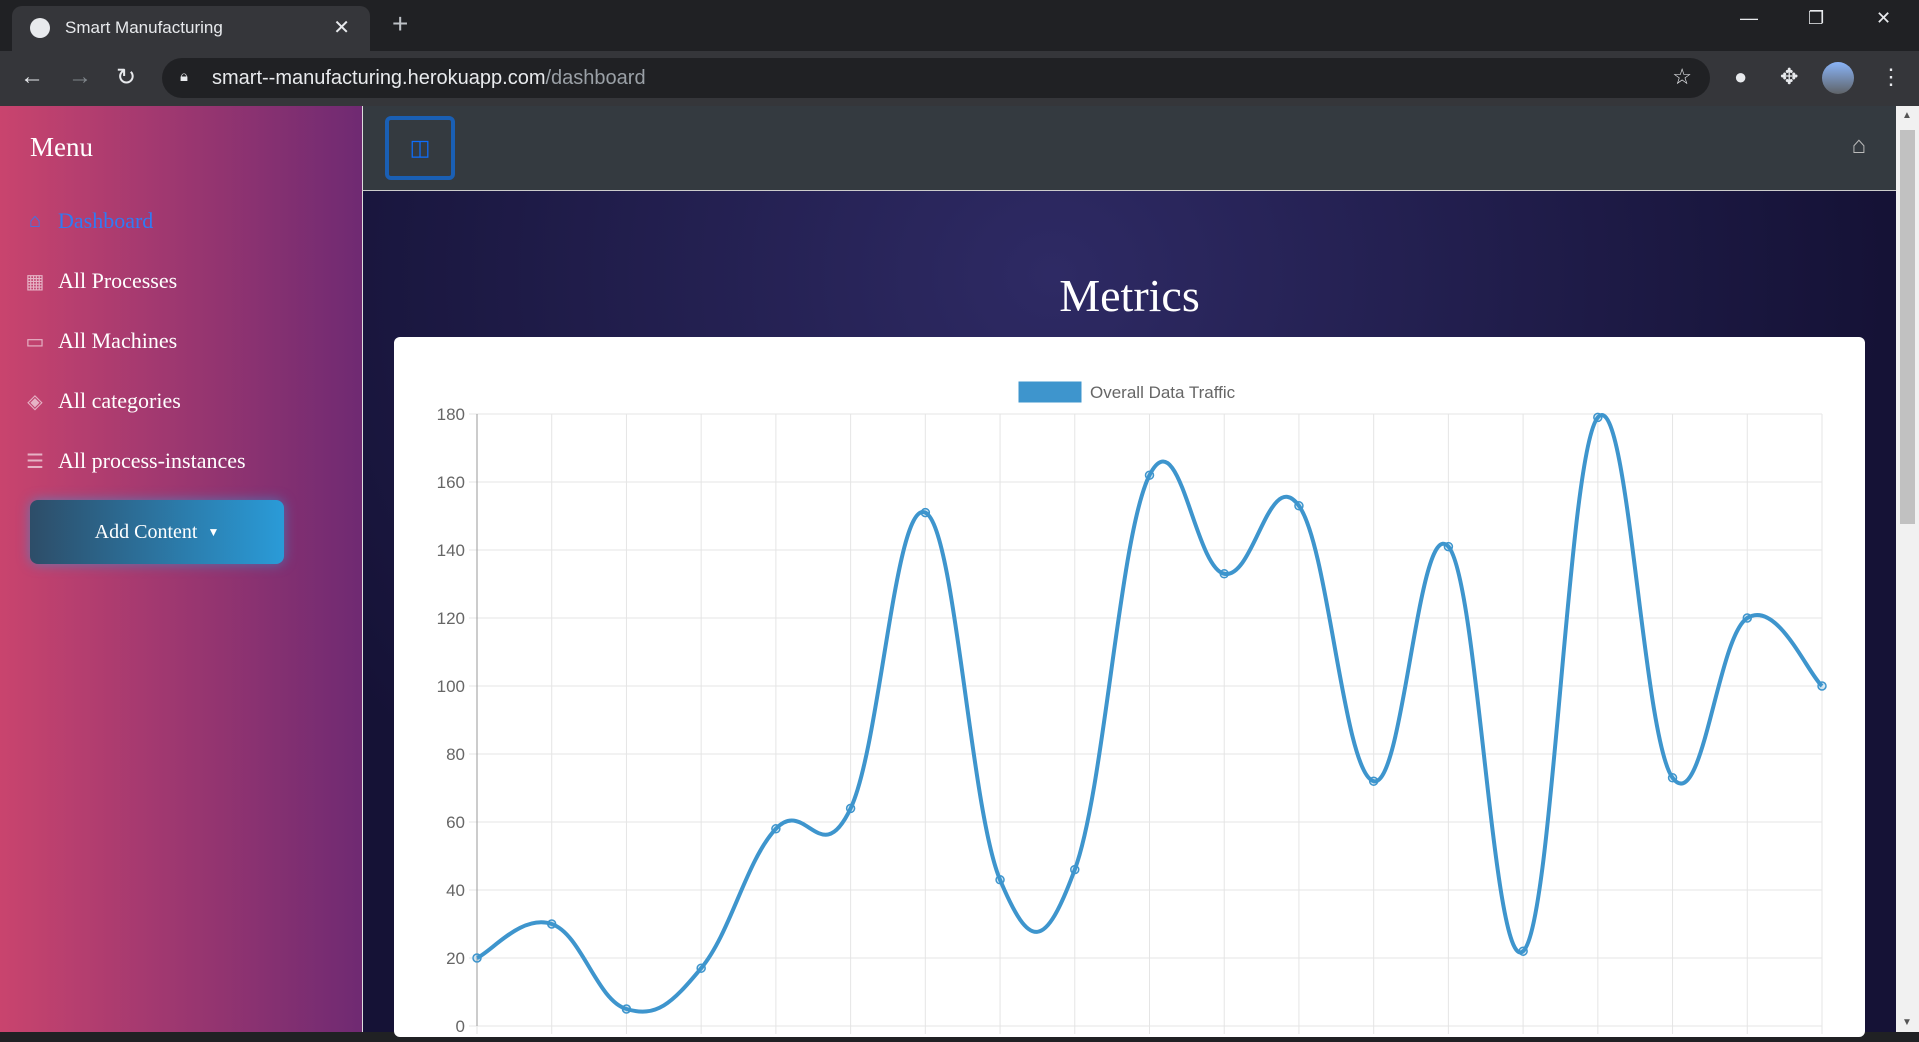 The image size is (1919, 1042). What do you see at coordinates (1907, 327) in the screenshot?
I see `scrollbar-thumb` at bounding box center [1907, 327].